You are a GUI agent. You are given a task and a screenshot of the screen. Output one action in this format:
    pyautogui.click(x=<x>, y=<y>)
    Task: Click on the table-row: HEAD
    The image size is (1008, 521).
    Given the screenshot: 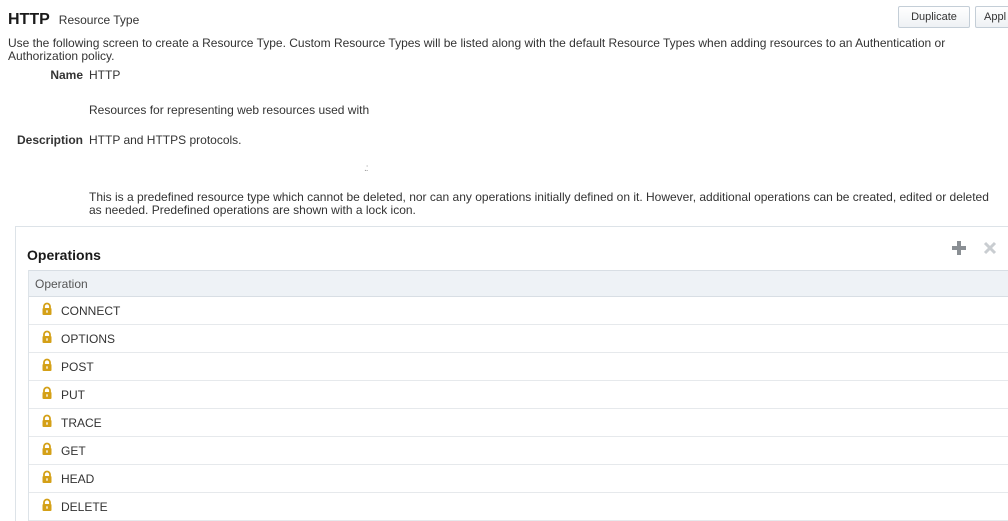 What is the action you would take?
    pyautogui.click(x=518, y=479)
    